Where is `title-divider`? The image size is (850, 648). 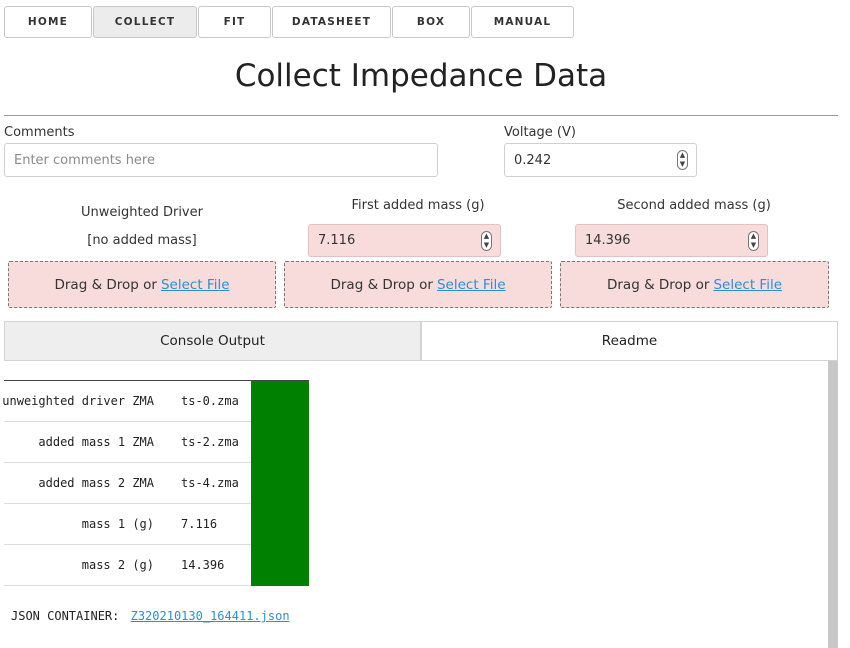 title-divider is located at coordinates (421, 115).